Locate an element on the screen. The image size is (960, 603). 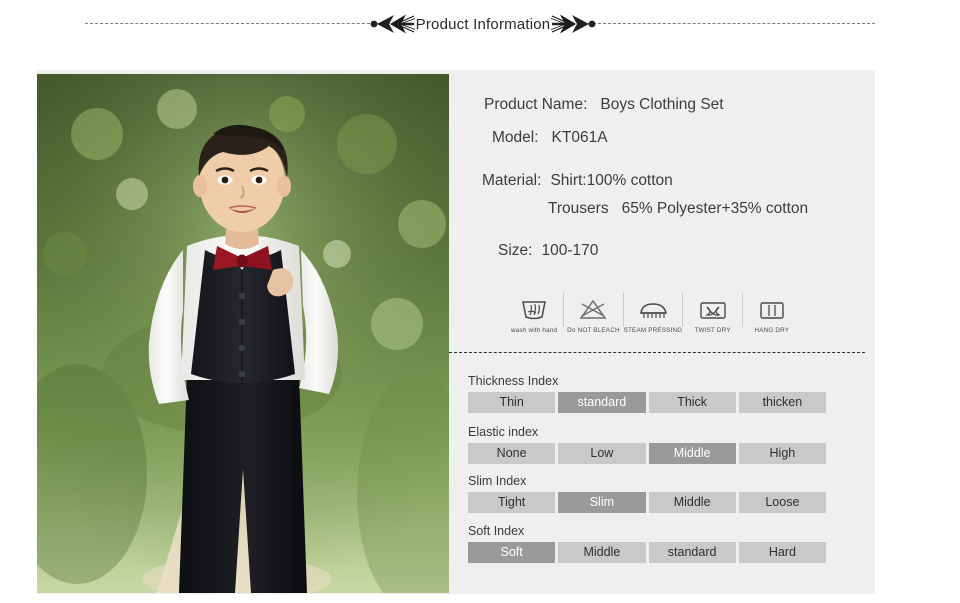
care-item-hand-wash: wash with hand is located at coordinates (534, 311).